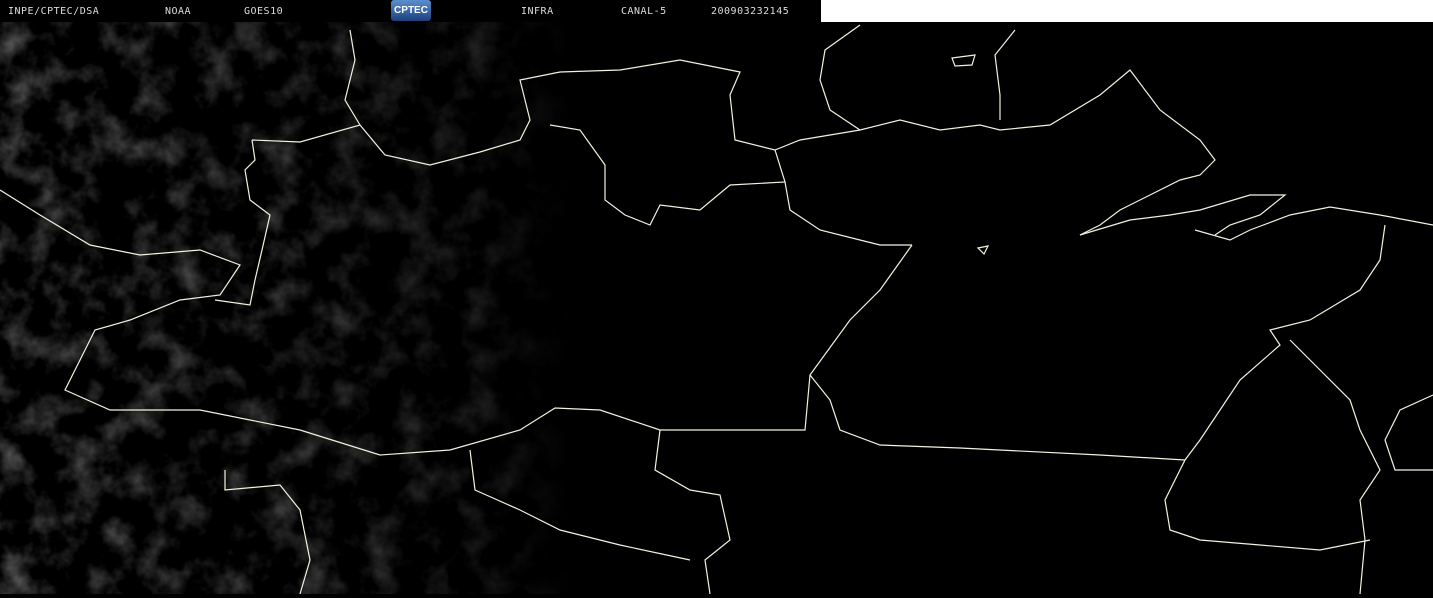 The width and height of the screenshot is (1433, 598). I want to click on source-label: INPE/CPTEC/DSA, so click(54, 11).